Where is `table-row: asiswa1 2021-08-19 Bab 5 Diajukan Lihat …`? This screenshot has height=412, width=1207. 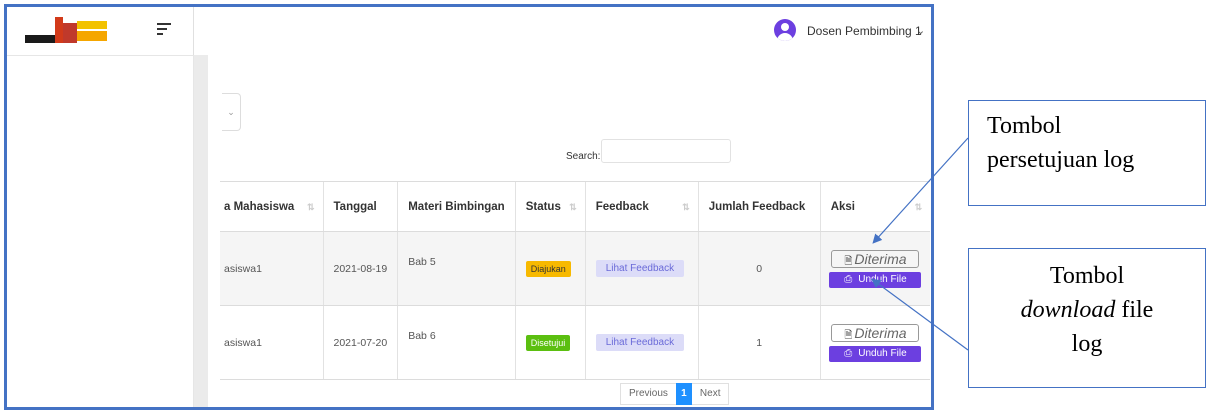 table-row: asiswa1 2021-08-19 Bab 5 Diajukan Lihat … is located at coordinates (575, 268).